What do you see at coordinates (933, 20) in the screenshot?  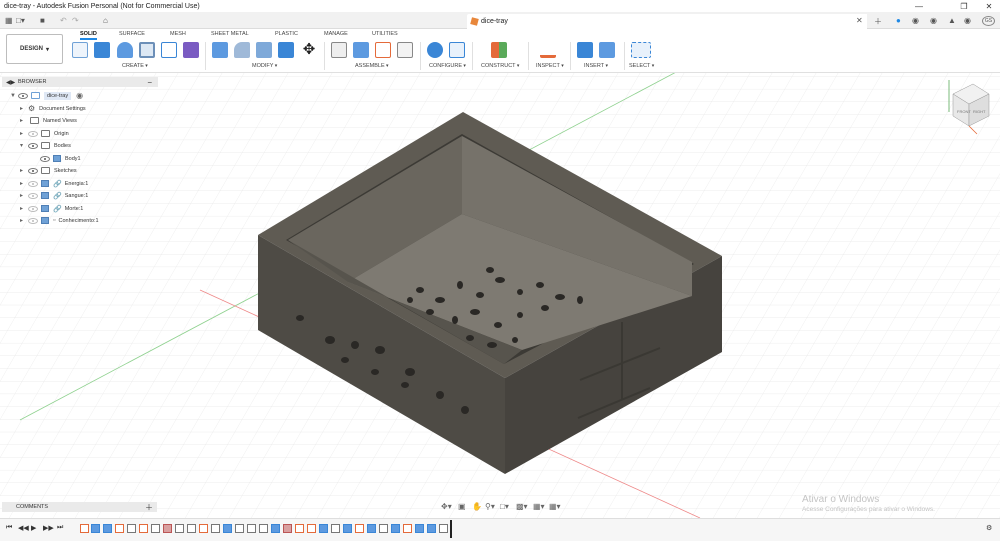 I see `extensions-icon: ◉` at bounding box center [933, 20].